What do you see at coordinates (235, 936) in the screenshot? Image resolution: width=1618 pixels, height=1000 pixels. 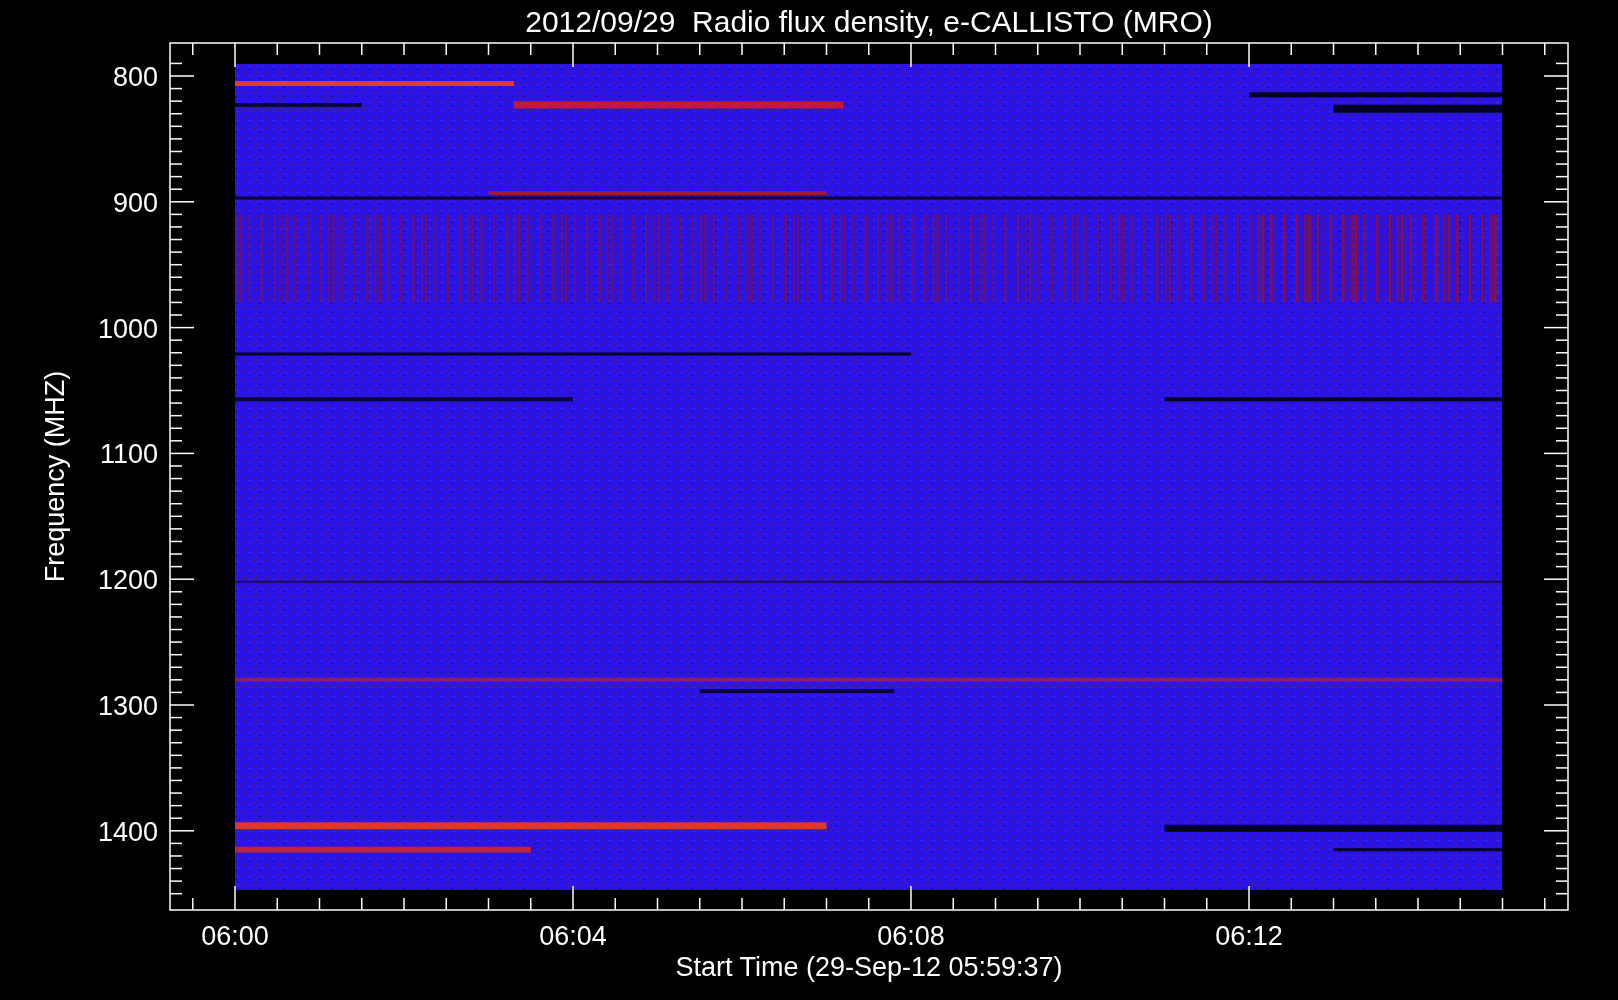 I see `x-tick-label: 06:00` at bounding box center [235, 936].